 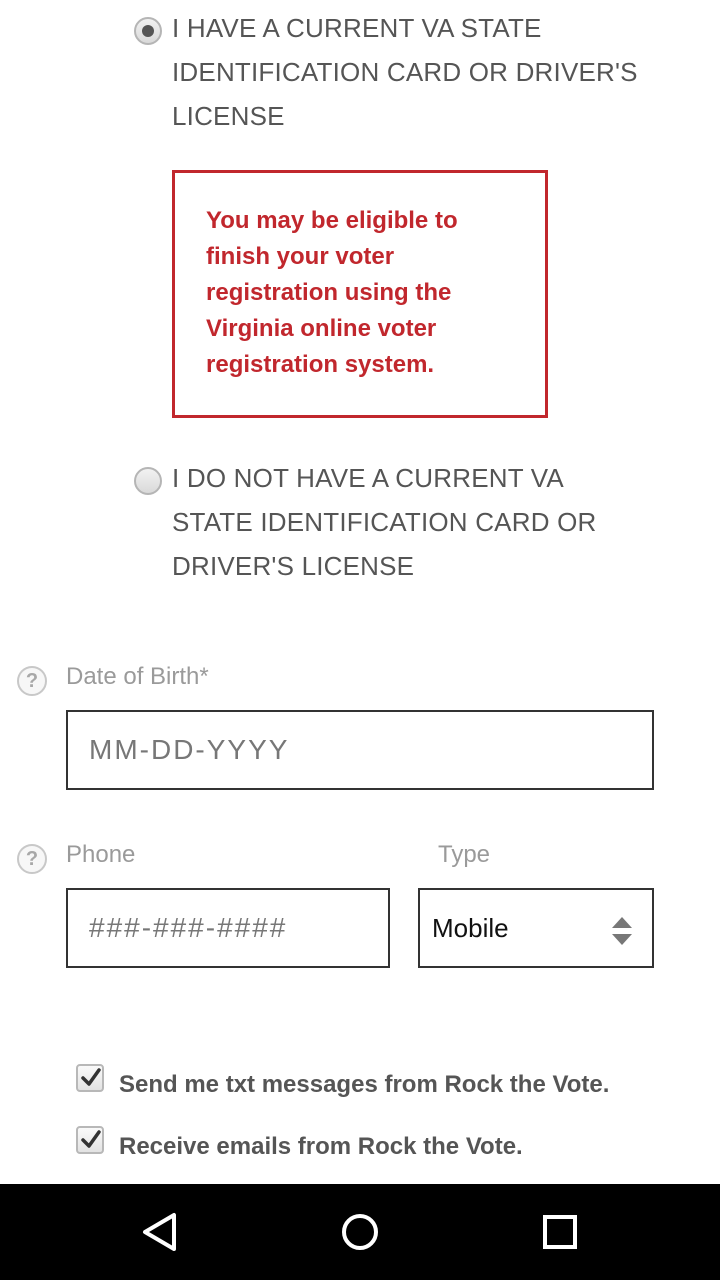 I want to click on emails-label: Receive emails from Rock the Vote., so click(x=321, y=1147).